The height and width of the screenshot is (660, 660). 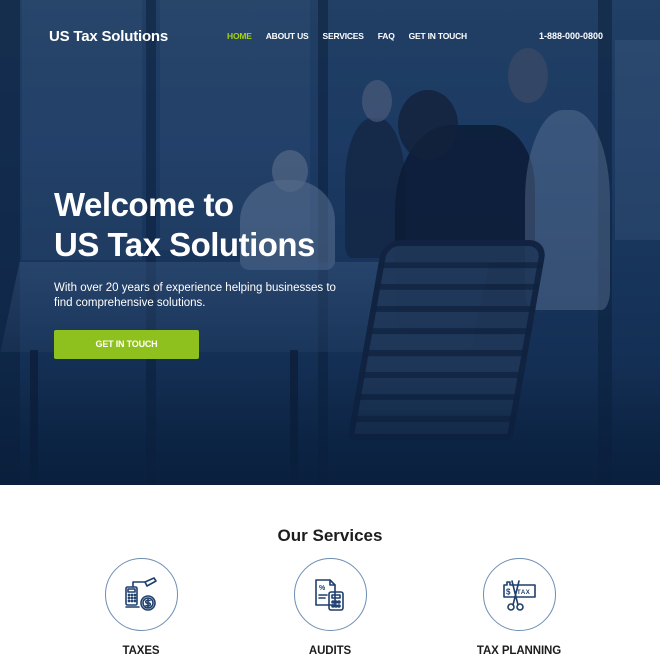 I want to click on service-icon-circle: $ TAX, so click(x=519, y=594).